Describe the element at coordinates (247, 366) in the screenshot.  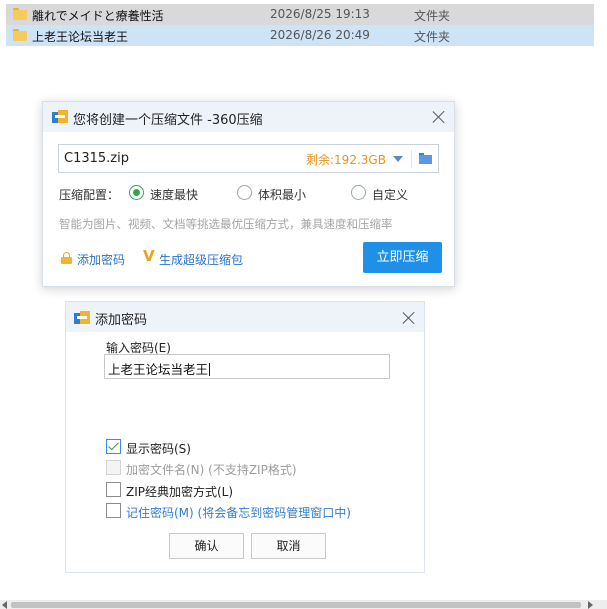
I see `password-input: 上老王论坛当老王` at that location.